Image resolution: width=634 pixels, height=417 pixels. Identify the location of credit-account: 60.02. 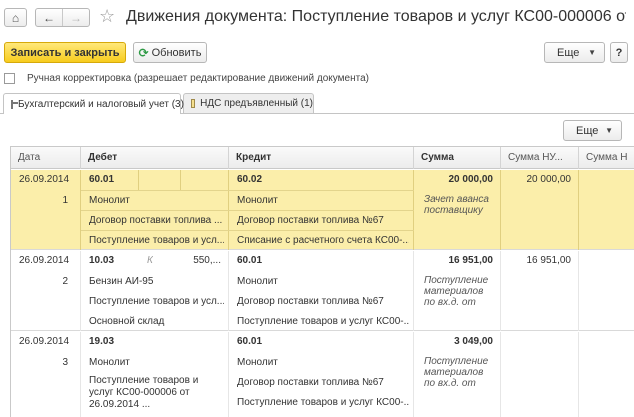
(250, 179).